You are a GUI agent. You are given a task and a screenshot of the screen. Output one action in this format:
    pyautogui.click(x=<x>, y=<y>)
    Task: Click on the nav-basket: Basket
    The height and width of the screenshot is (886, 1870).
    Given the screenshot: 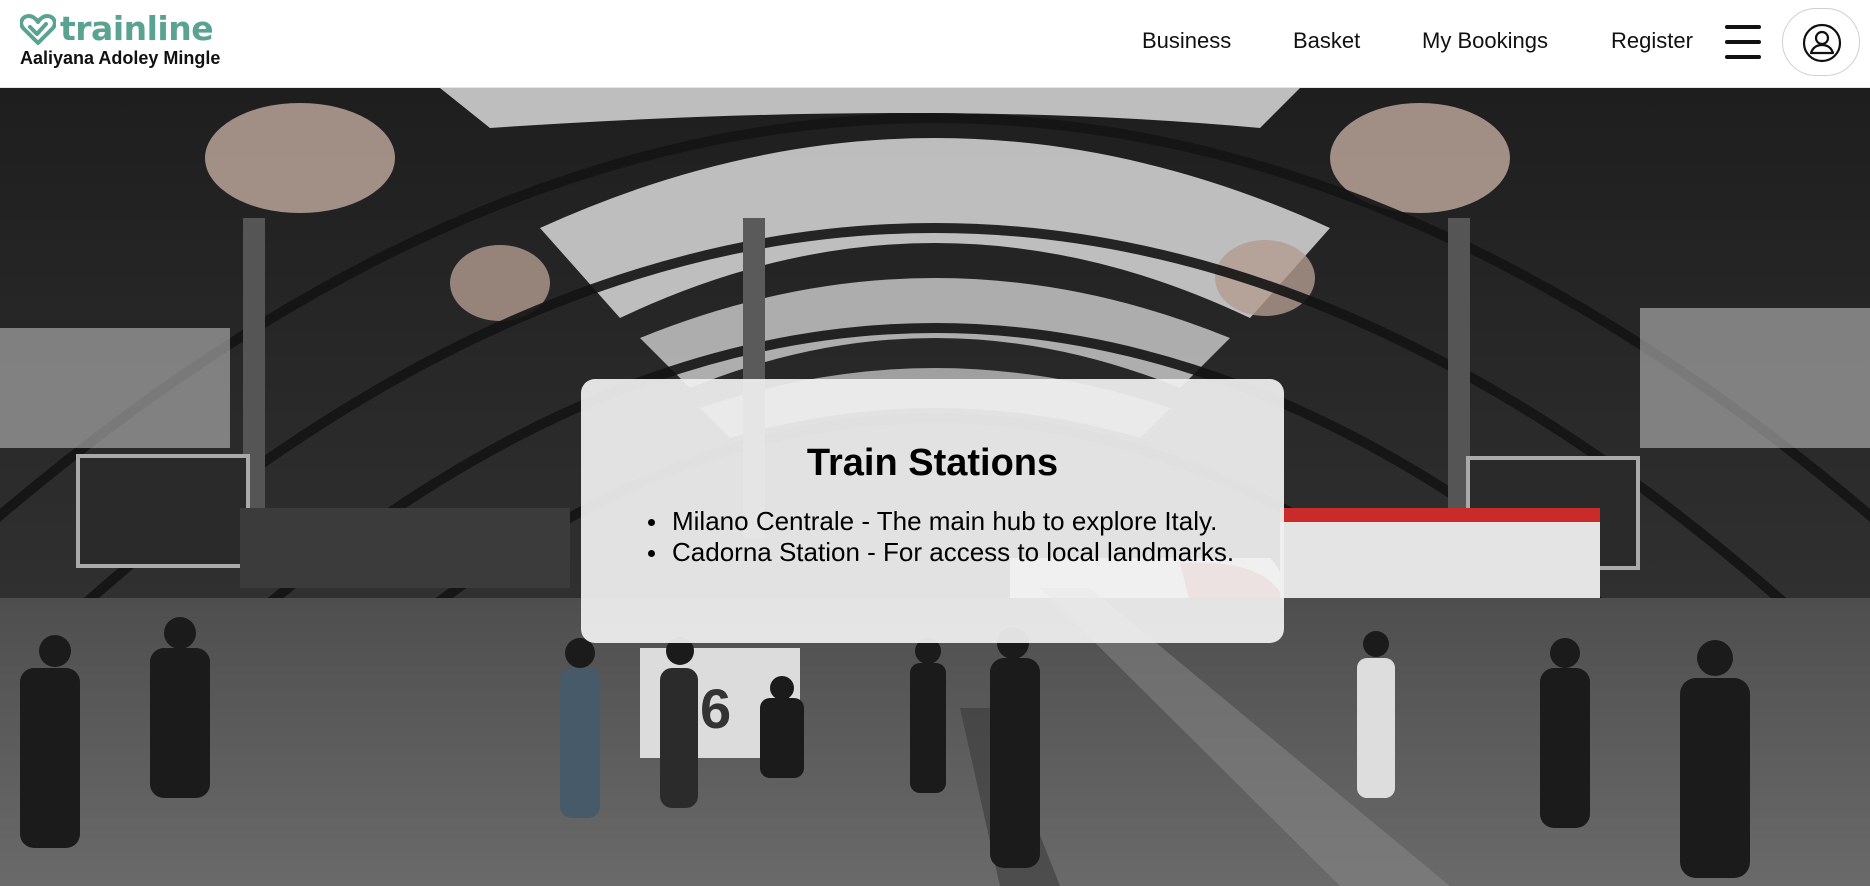 What is the action you would take?
    pyautogui.click(x=1326, y=41)
    